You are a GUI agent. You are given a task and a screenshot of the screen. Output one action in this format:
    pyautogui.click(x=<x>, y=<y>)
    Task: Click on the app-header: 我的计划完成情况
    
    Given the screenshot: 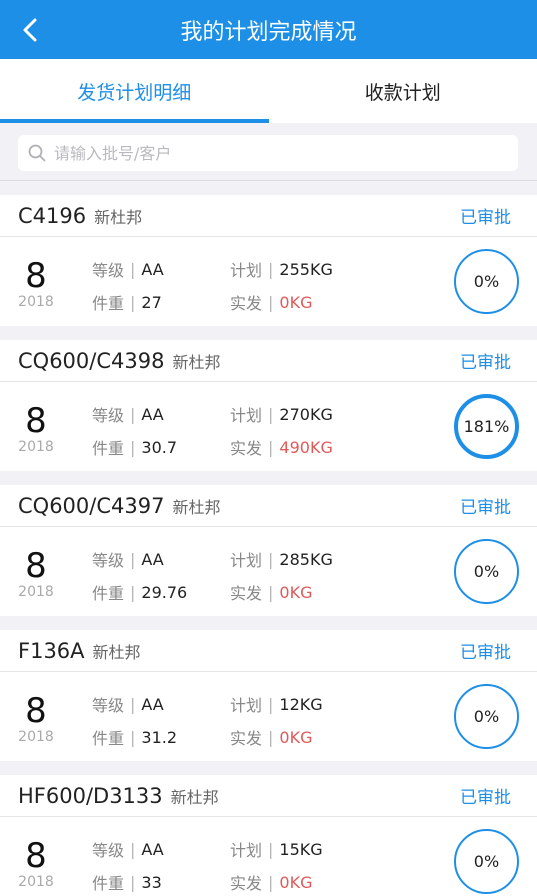 What is the action you would take?
    pyautogui.click(x=268, y=29)
    